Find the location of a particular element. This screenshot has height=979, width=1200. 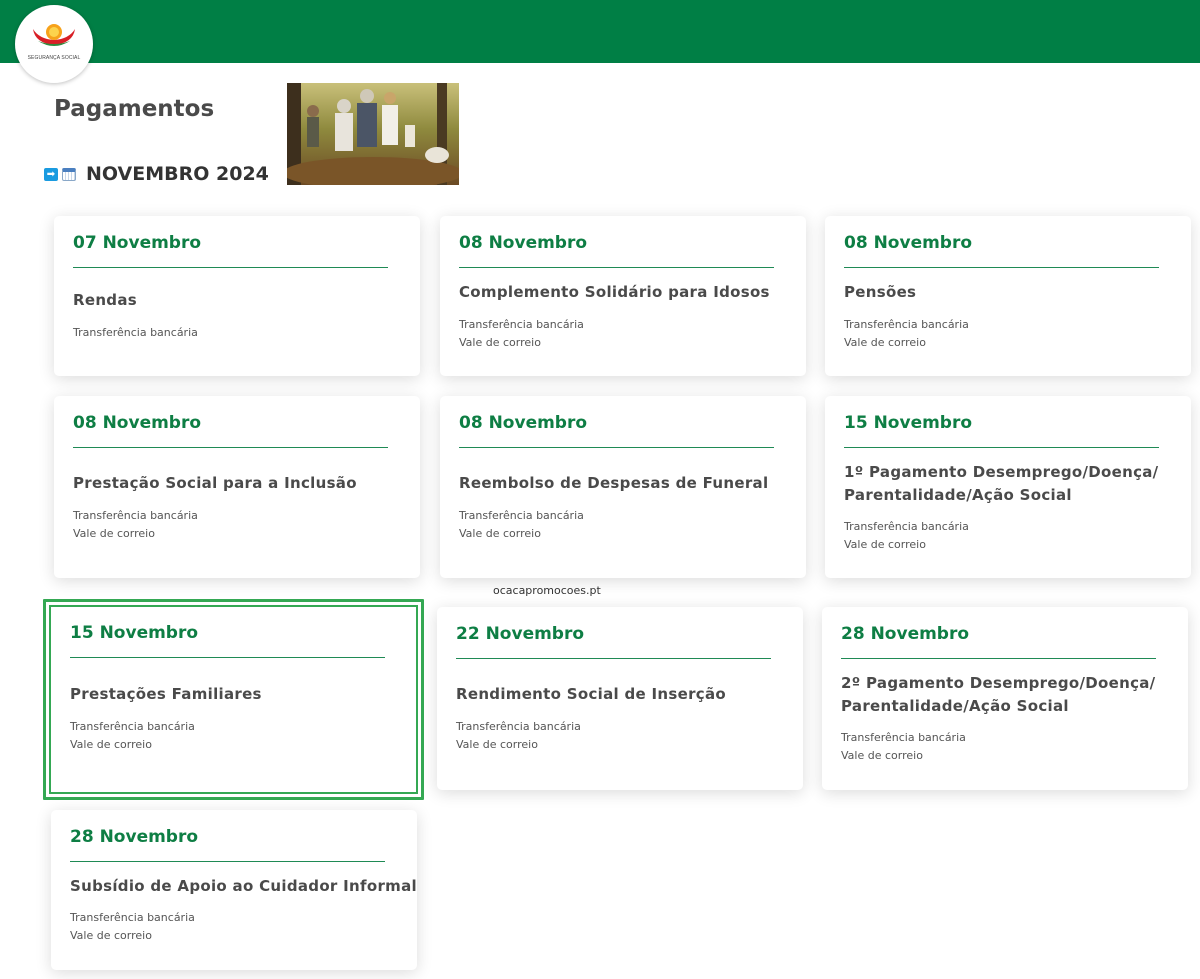

family-photo is located at coordinates (373, 134).